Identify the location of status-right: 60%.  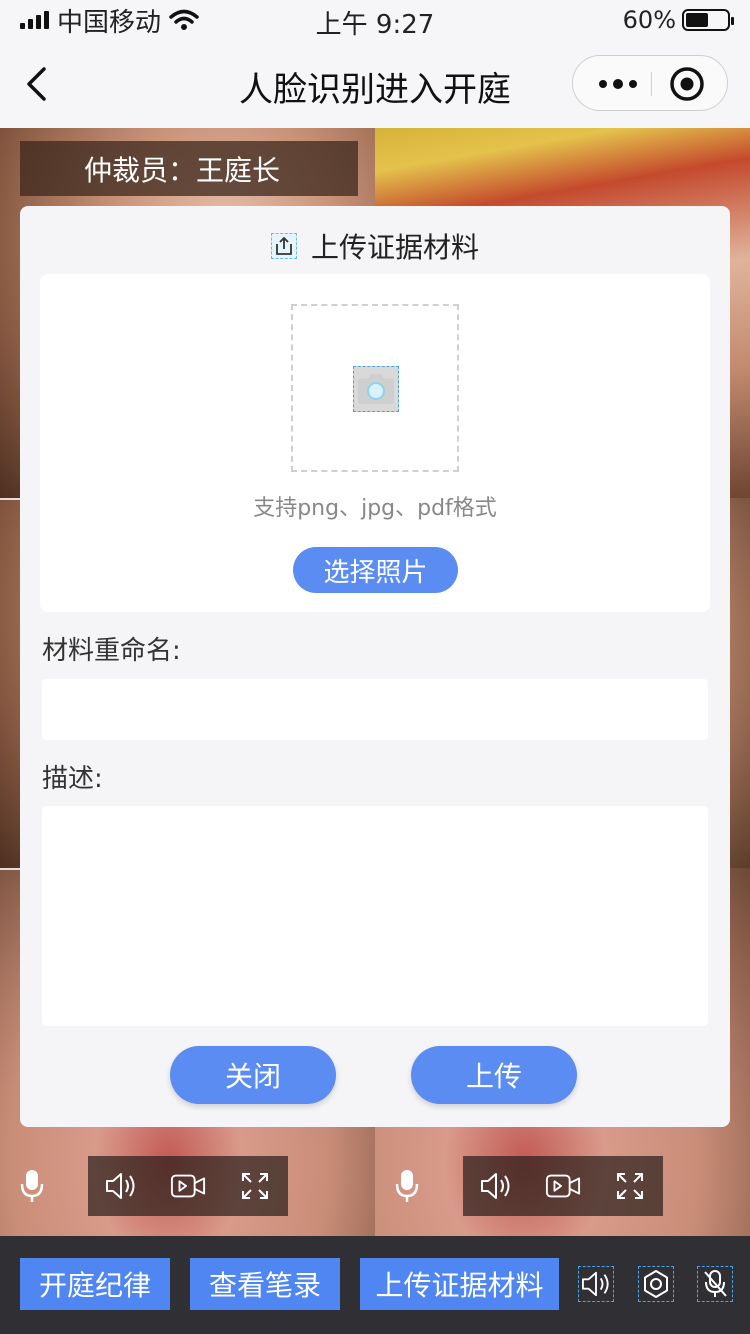
(678, 20).